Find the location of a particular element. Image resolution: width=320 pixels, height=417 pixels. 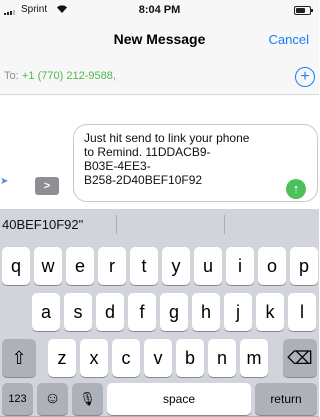

send-button: ↑ is located at coordinates (296, 189).